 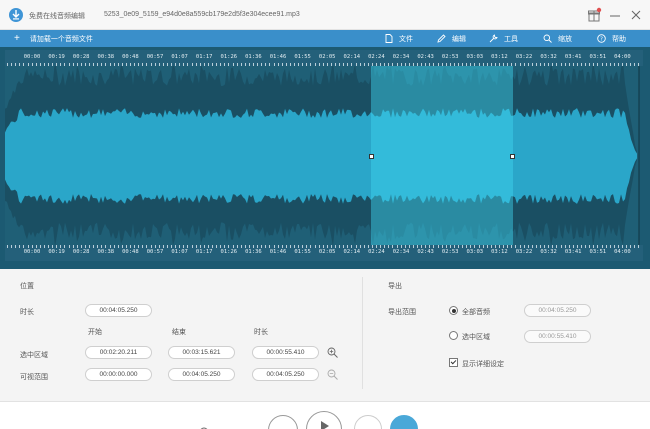 What do you see at coordinates (615, 15) in the screenshot?
I see `minimize-icon` at bounding box center [615, 15].